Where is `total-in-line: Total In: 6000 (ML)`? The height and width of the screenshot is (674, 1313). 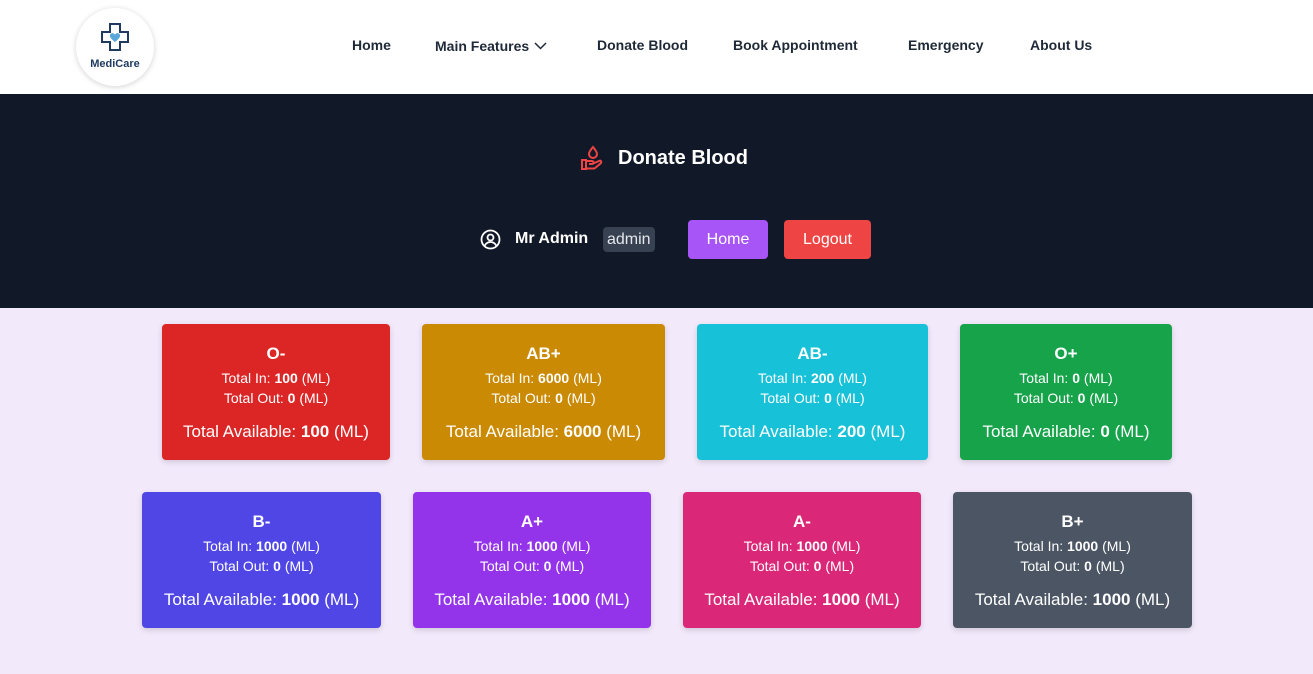
total-in-line: Total In: 6000 (ML) is located at coordinates (543, 378).